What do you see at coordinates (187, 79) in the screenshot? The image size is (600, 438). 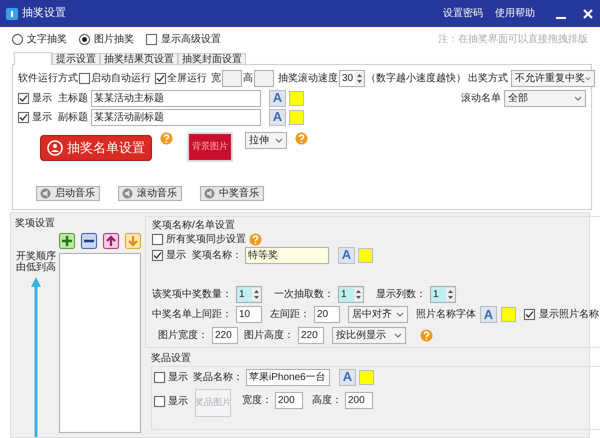 I see `checkbox-label: 全屏运行` at bounding box center [187, 79].